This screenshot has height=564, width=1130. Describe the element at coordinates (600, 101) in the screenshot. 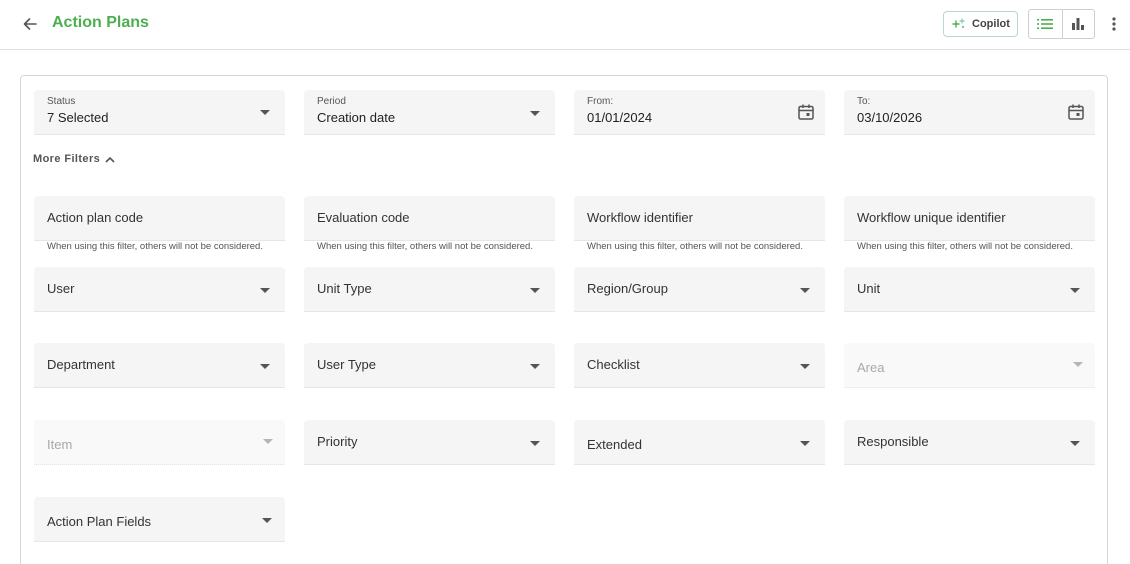

I see `from-label: From:` at that location.